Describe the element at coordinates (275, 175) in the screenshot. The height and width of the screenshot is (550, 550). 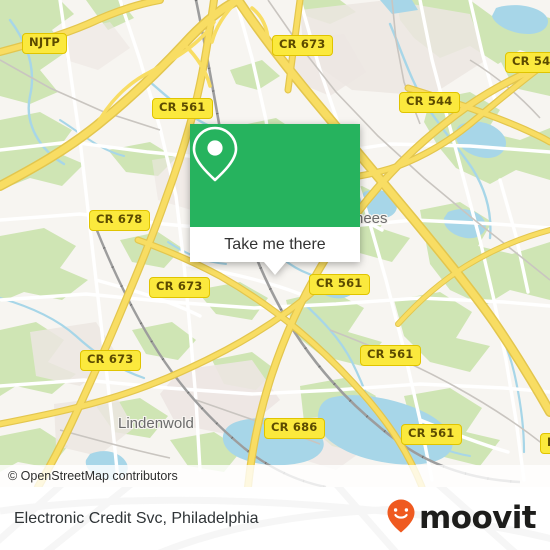
I see `popup-card-image` at that location.